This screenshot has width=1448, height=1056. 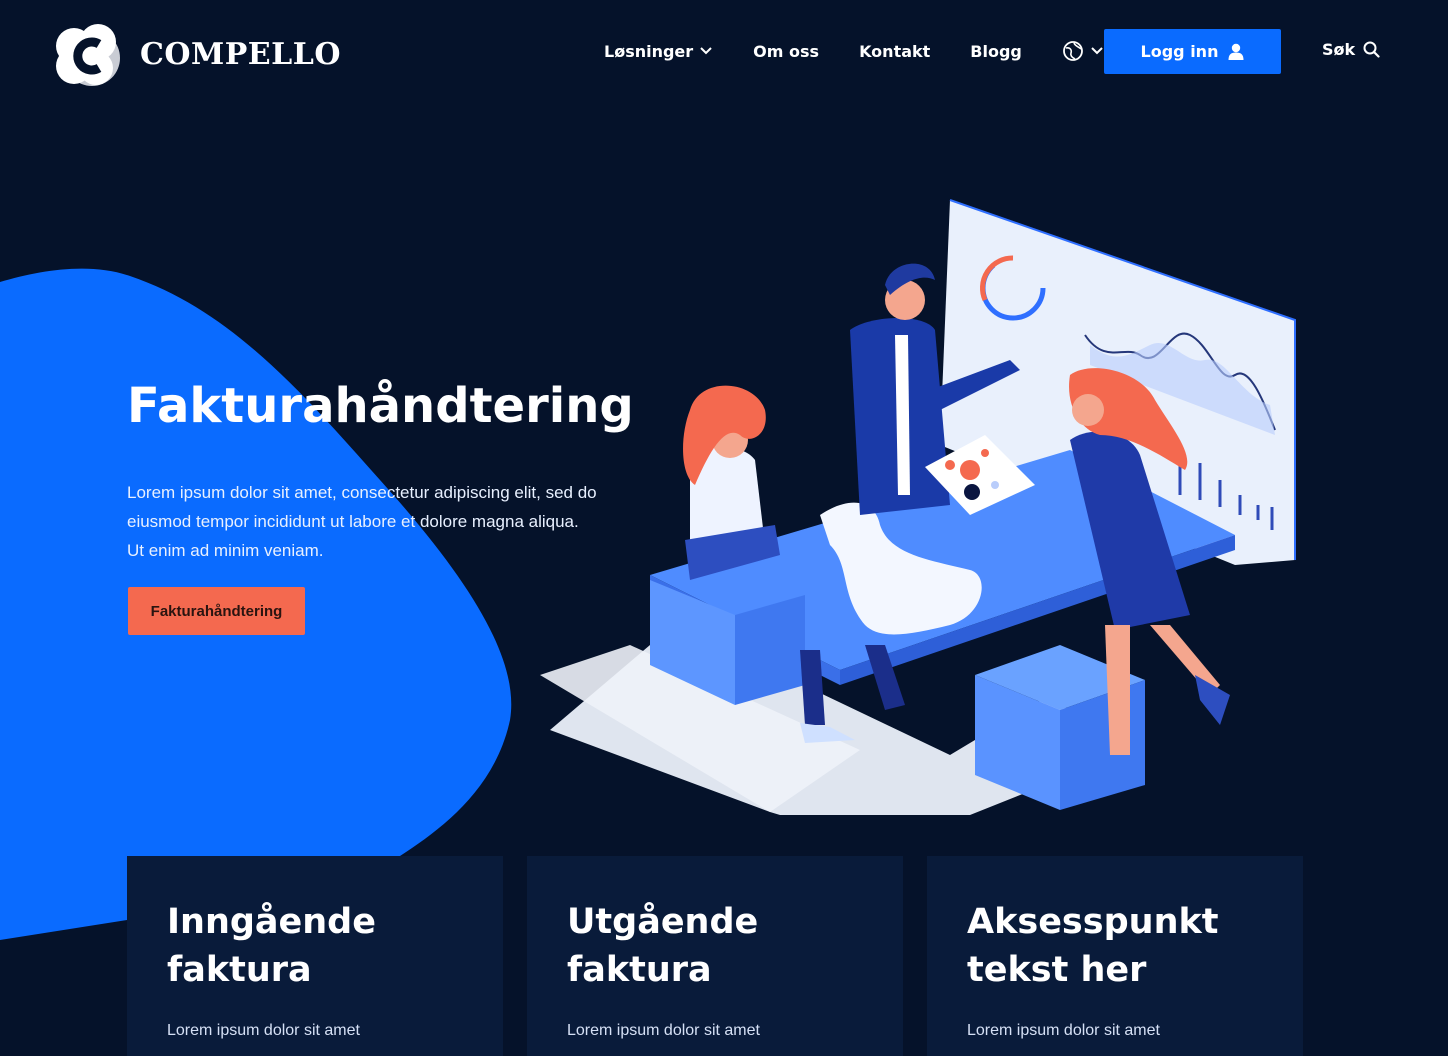 I want to click on login-button-label: Logg inn, so click(x=1179, y=51).